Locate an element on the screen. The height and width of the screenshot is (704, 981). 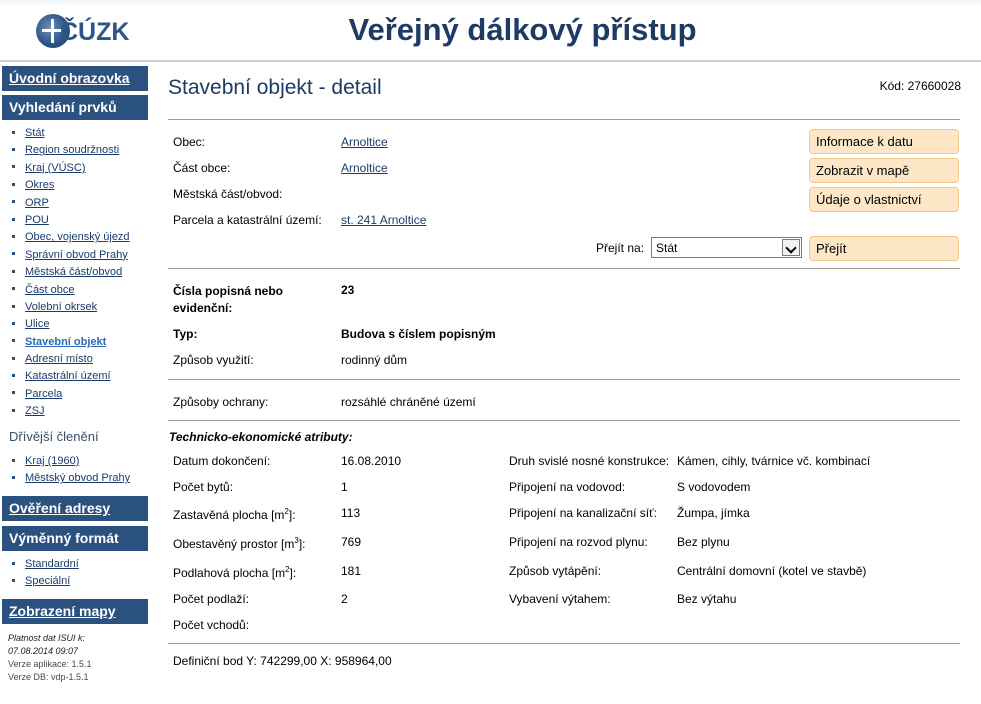
tech-label-floor-area: Podlahová plocha [m2]: is located at coordinates (235, 572).